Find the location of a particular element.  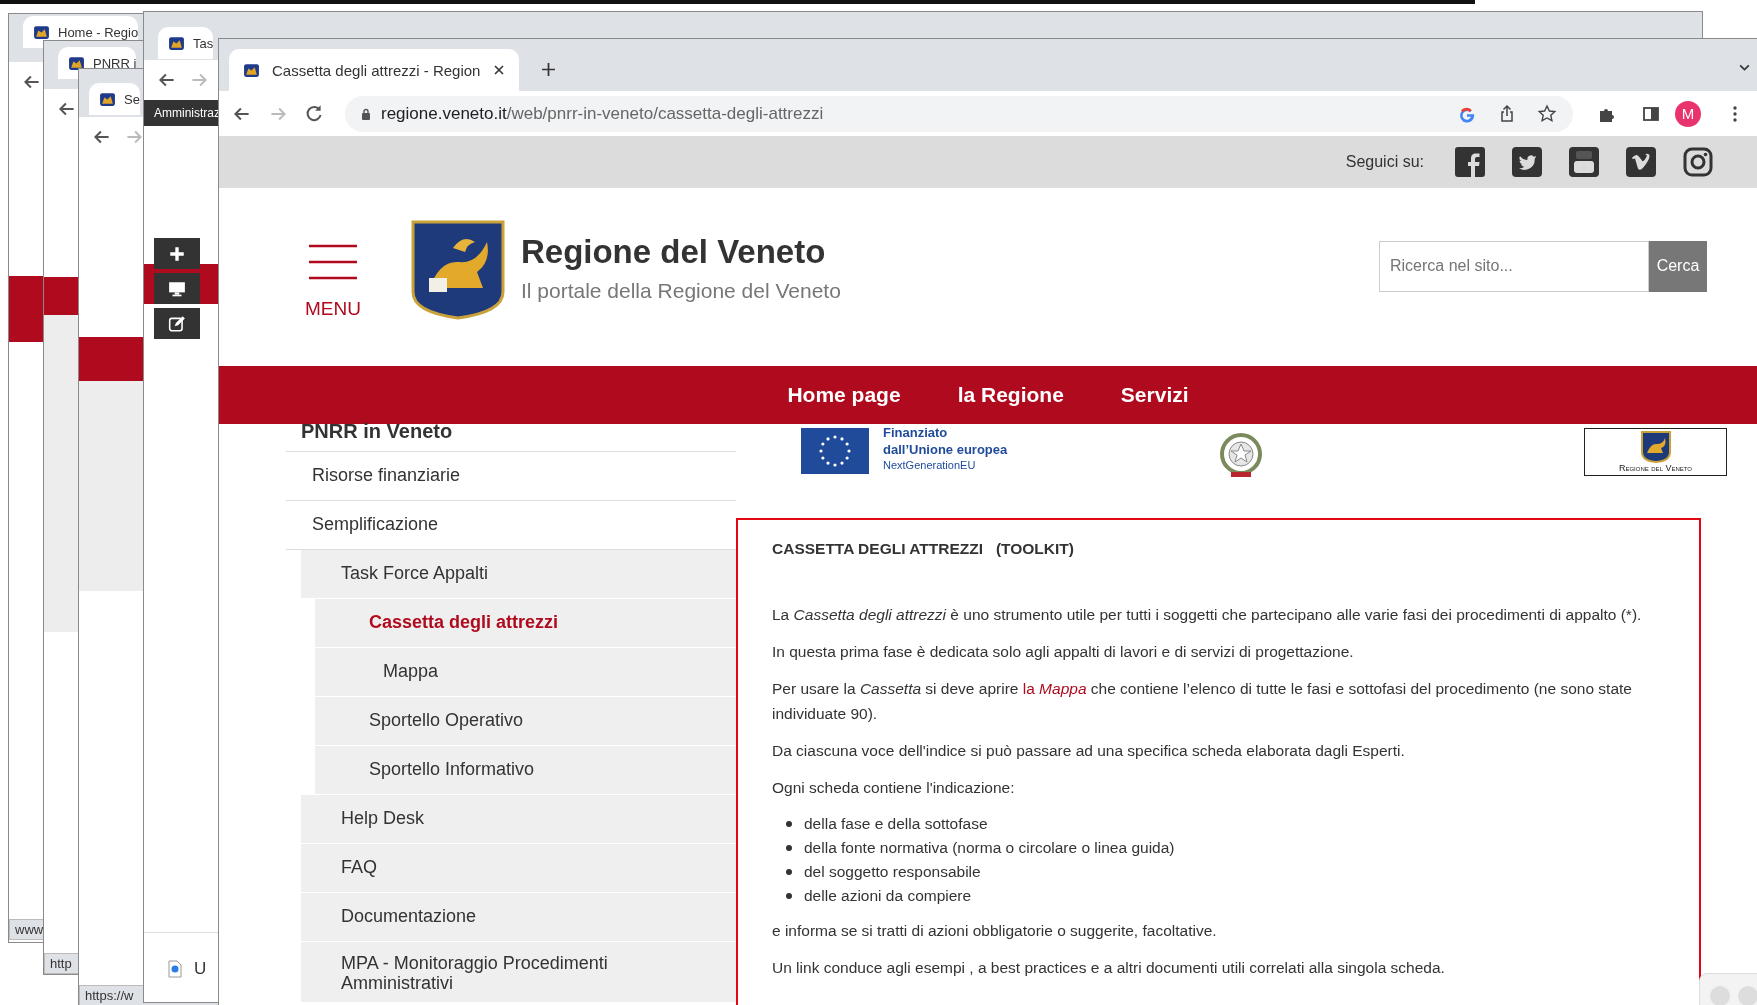

list-item: della fonte normativa (norma o circolare o linea guida) is located at coordinates (989, 848).